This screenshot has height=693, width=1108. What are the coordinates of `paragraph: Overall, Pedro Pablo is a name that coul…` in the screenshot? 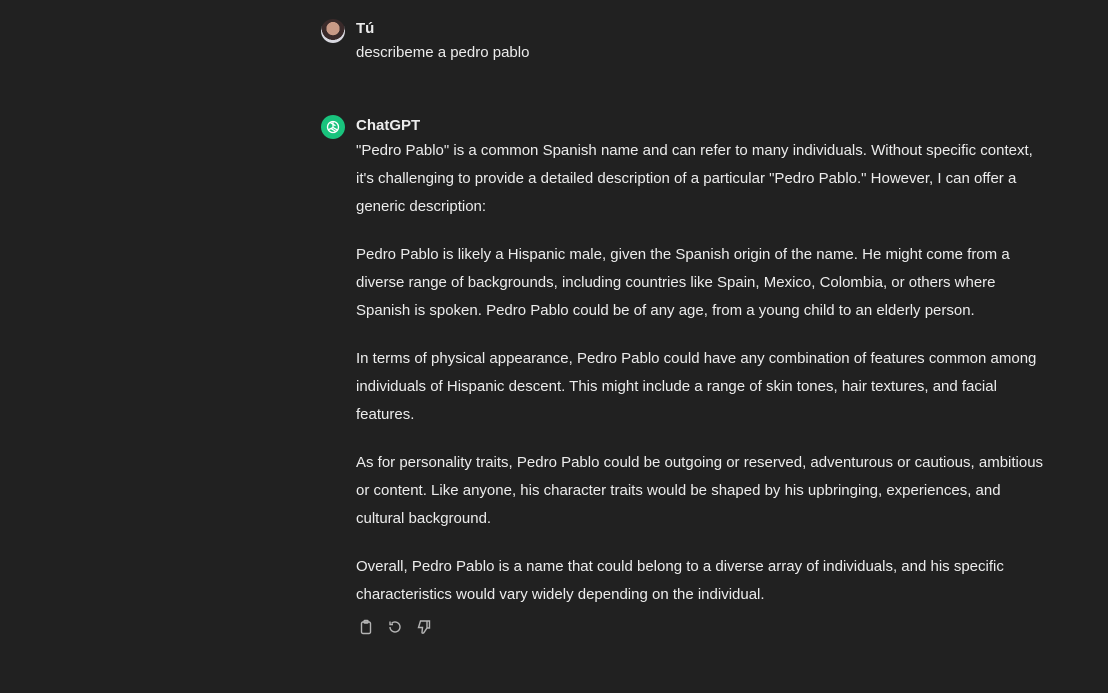 It's located at (680, 580).